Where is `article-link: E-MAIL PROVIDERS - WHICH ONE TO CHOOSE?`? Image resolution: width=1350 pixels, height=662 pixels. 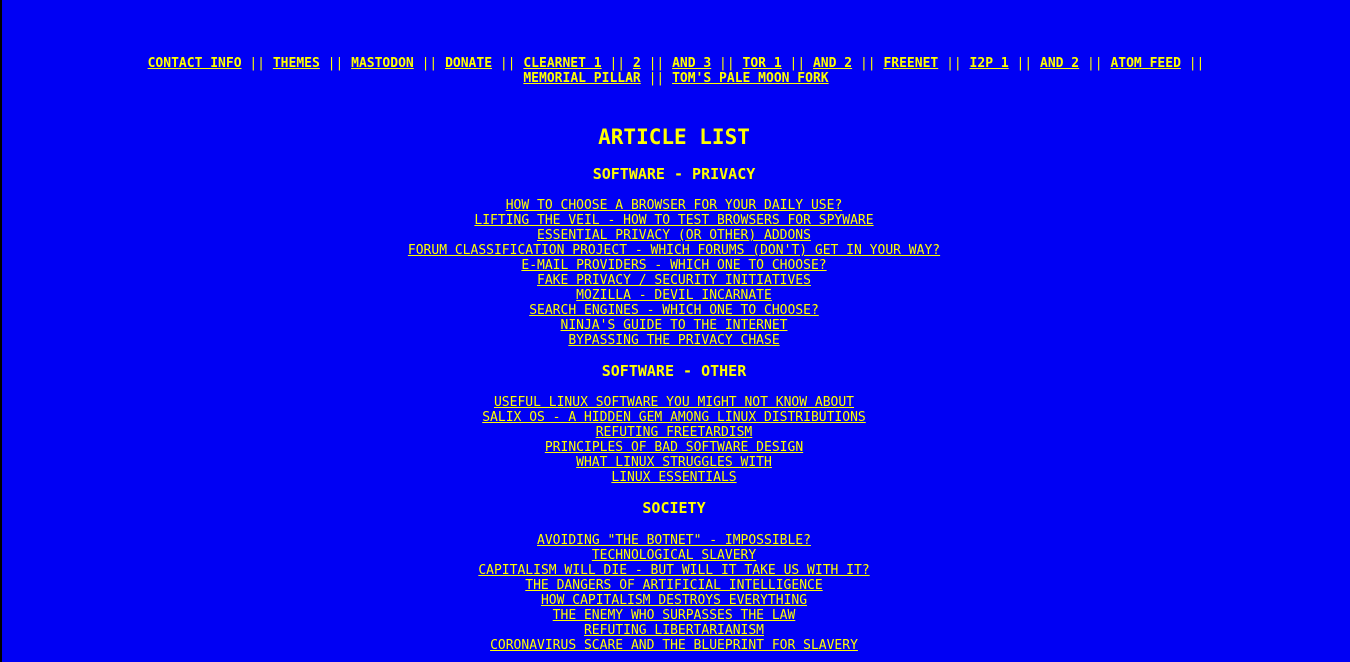
article-link: E-MAIL PROVIDERS - WHICH ONE TO CHOOSE? is located at coordinates (673, 265).